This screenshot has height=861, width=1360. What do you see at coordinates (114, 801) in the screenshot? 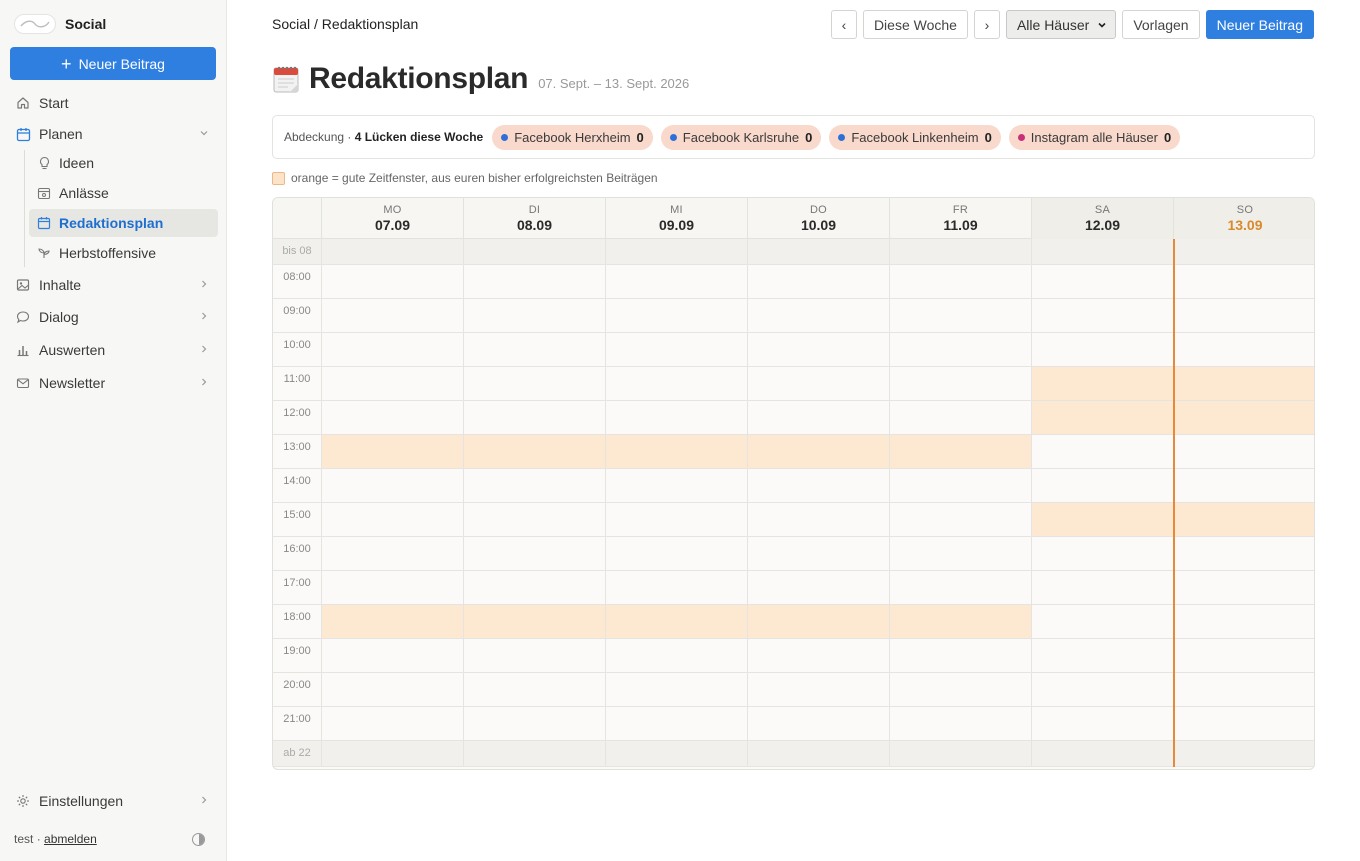
I see `sidebar-item-einstellungen: Einstellungen` at bounding box center [114, 801].